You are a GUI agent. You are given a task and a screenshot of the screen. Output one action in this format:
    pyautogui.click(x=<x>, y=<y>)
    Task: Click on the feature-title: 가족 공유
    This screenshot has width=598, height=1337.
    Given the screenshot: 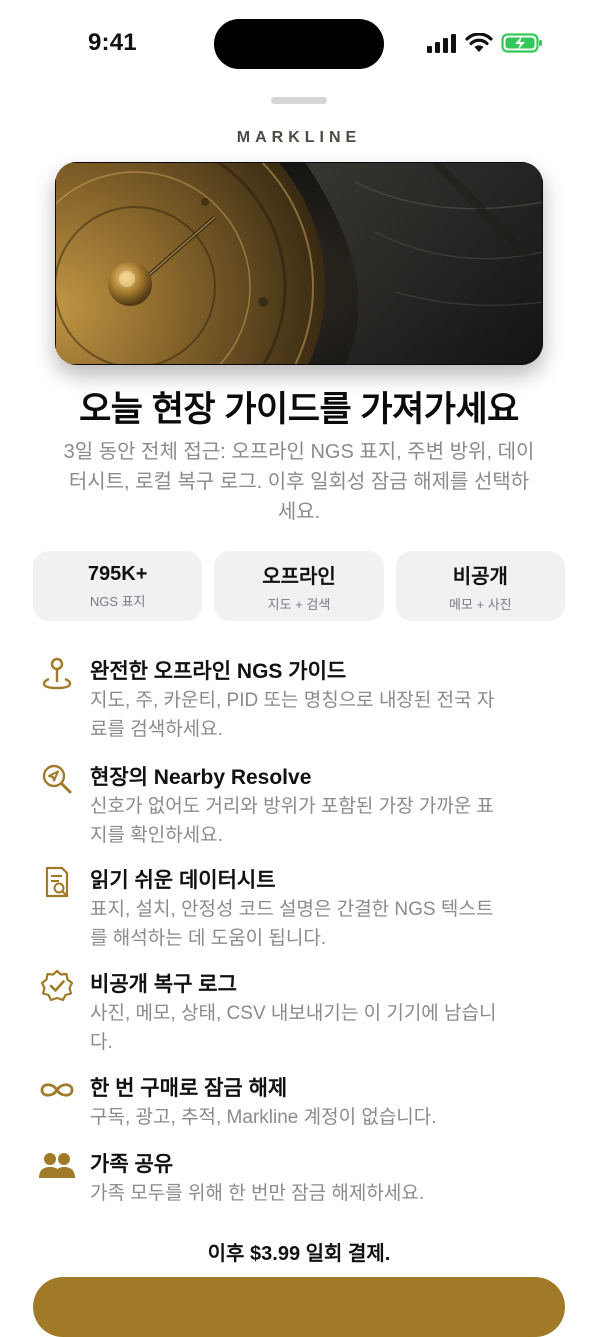 What is the action you would take?
    pyautogui.click(x=132, y=1164)
    